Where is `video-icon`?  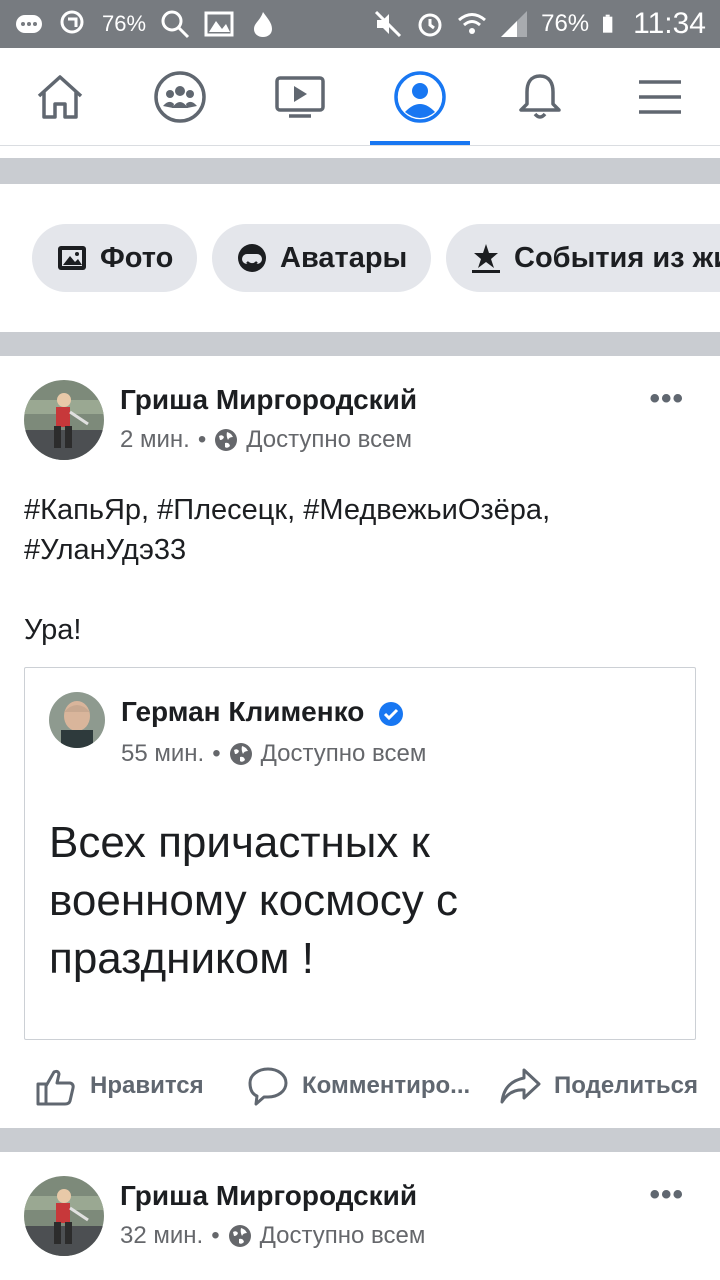
video-icon is located at coordinates (300, 96).